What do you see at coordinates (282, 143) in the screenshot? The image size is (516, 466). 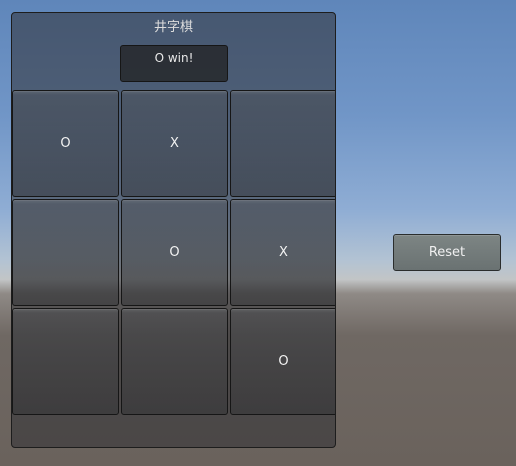 I see `board-cell-r0-c2` at bounding box center [282, 143].